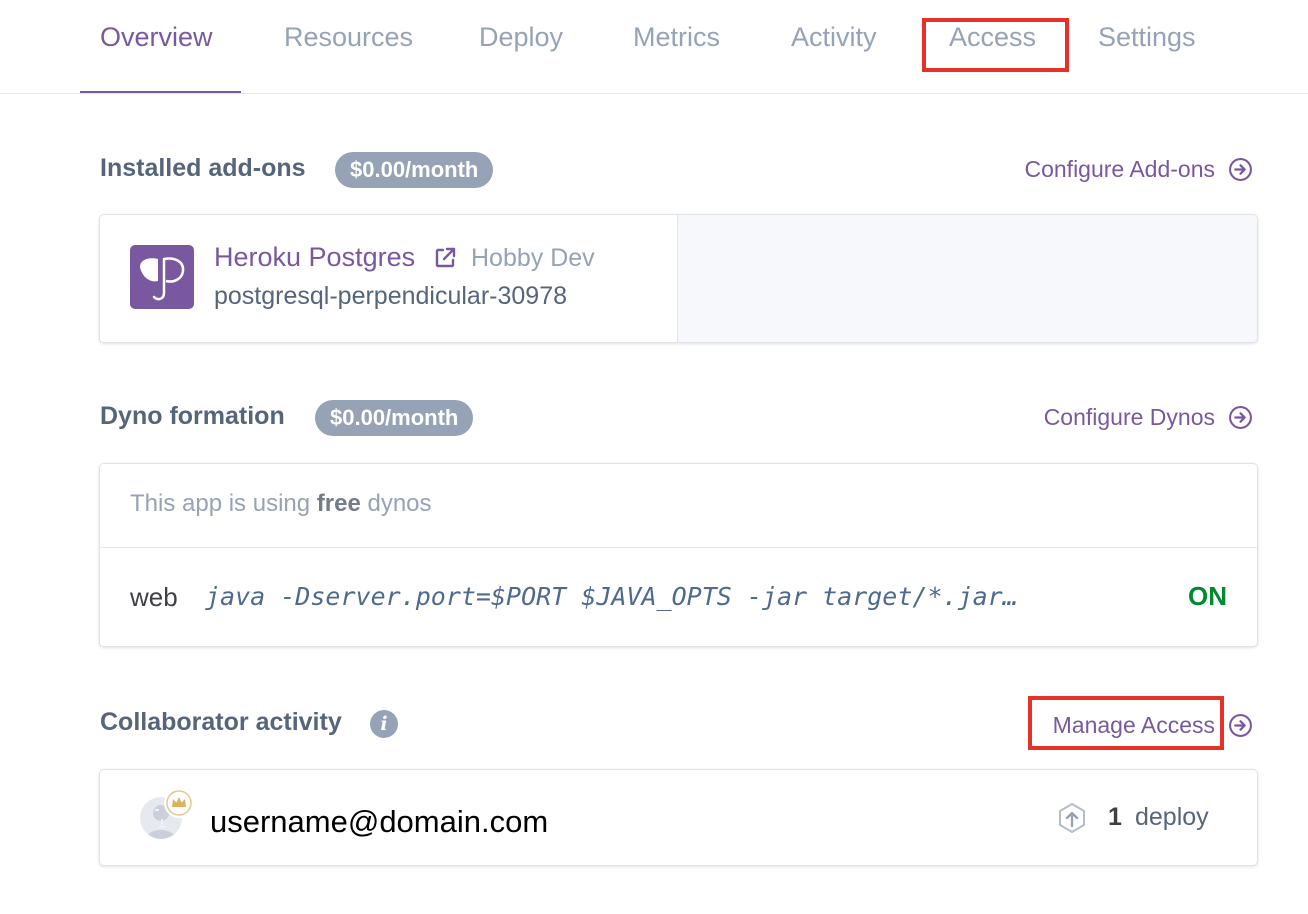 The height and width of the screenshot is (914, 1308). Describe the element at coordinates (203, 168) in the screenshot. I see `addons-section-title: Installed add-ons` at that location.